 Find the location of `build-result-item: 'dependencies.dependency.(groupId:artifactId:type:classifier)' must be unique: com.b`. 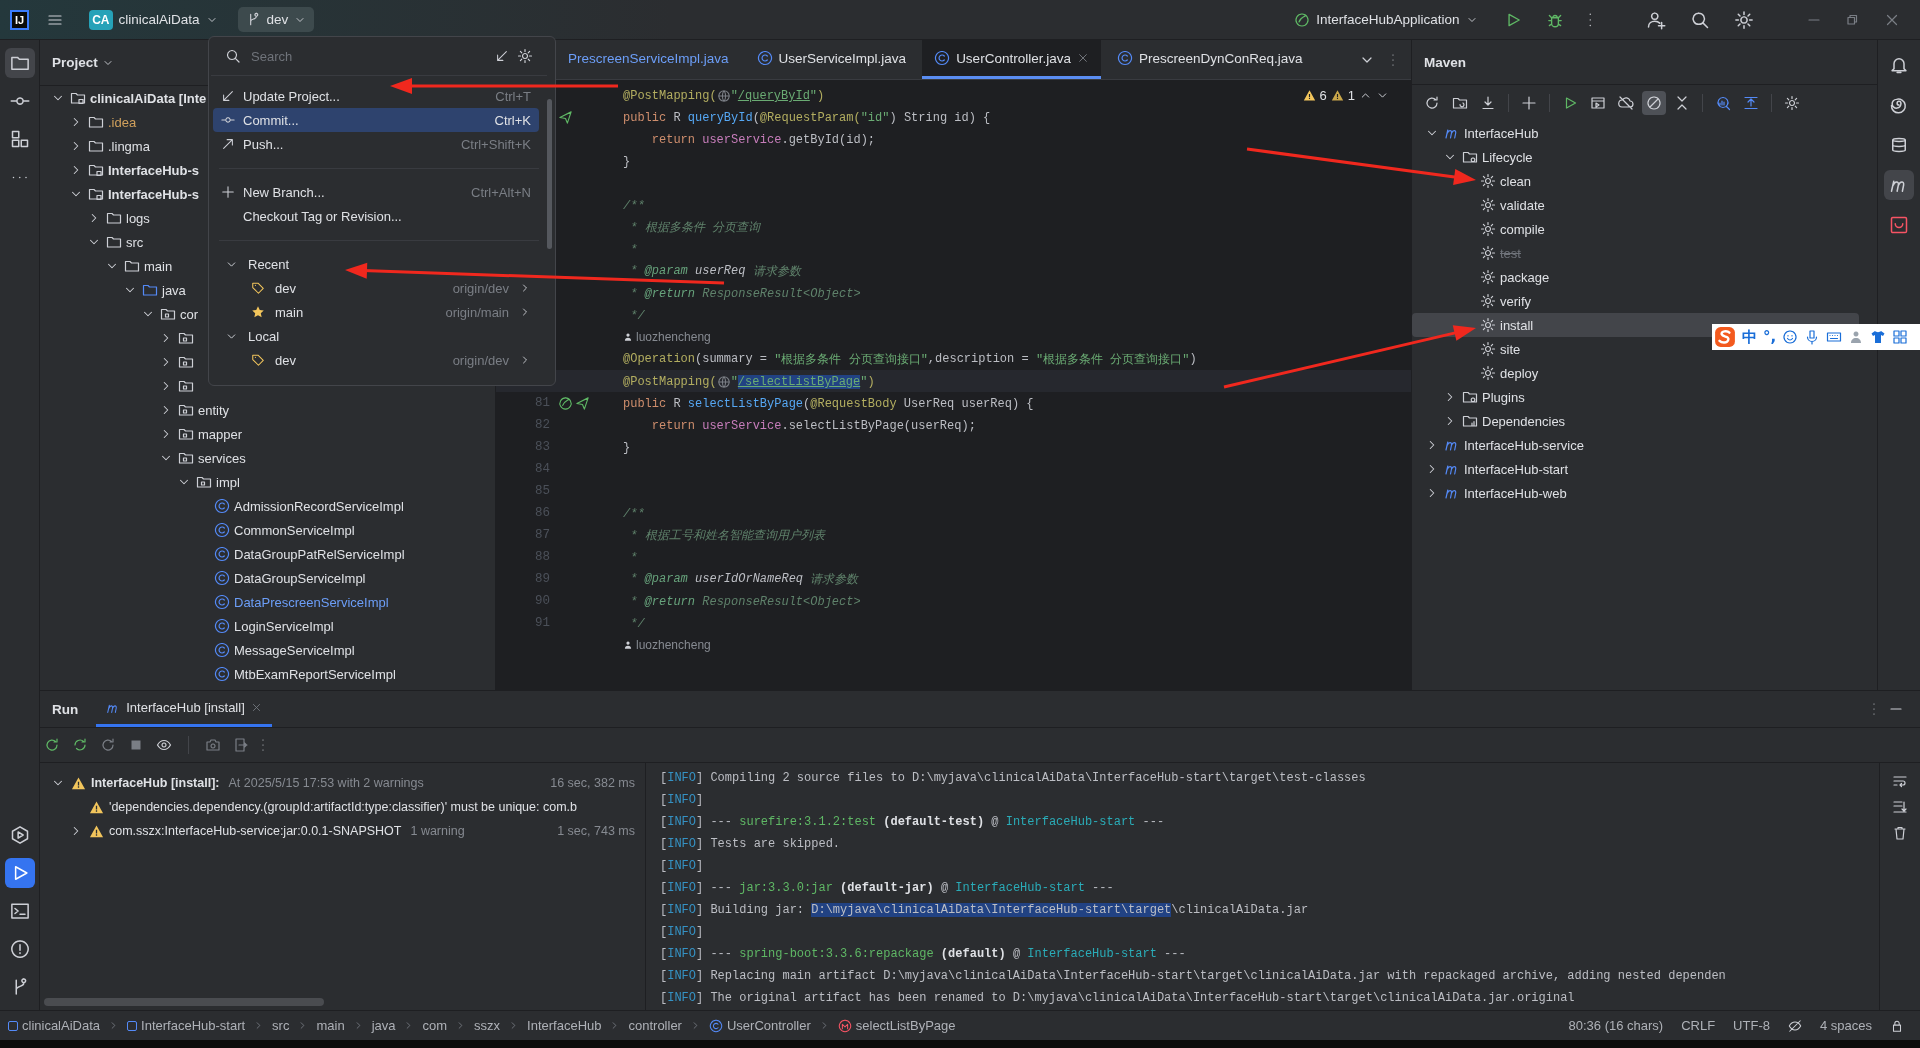

build-result-item: 'dependencies.dependency.(groupId:artifactId:type:classifier)' must be unique: com.b is located at coordinates (343, 807).